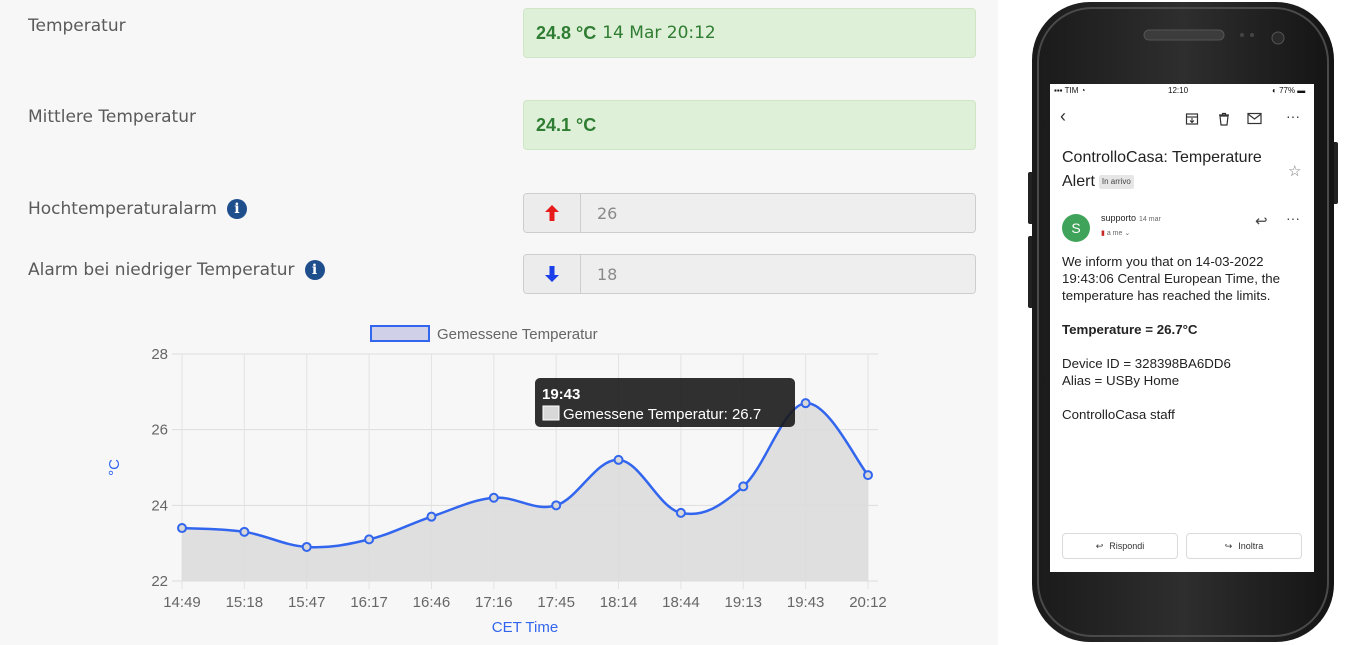 This screenshot has width=1346, height=645. What do you see at coordinates (662, 414) in the screenshot?
I see `tooltip-text: Gemessene Temperatur: 26.7` at bounding box center [662, 414].